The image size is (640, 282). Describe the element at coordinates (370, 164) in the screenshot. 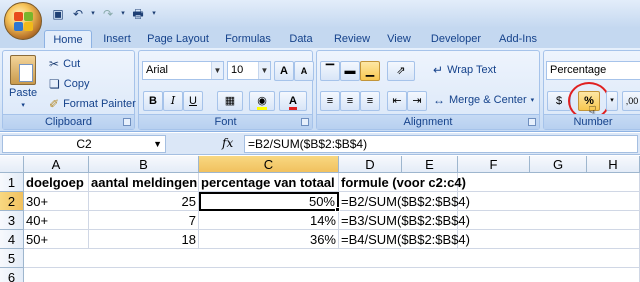

I see `column-header-d: D` at that location.